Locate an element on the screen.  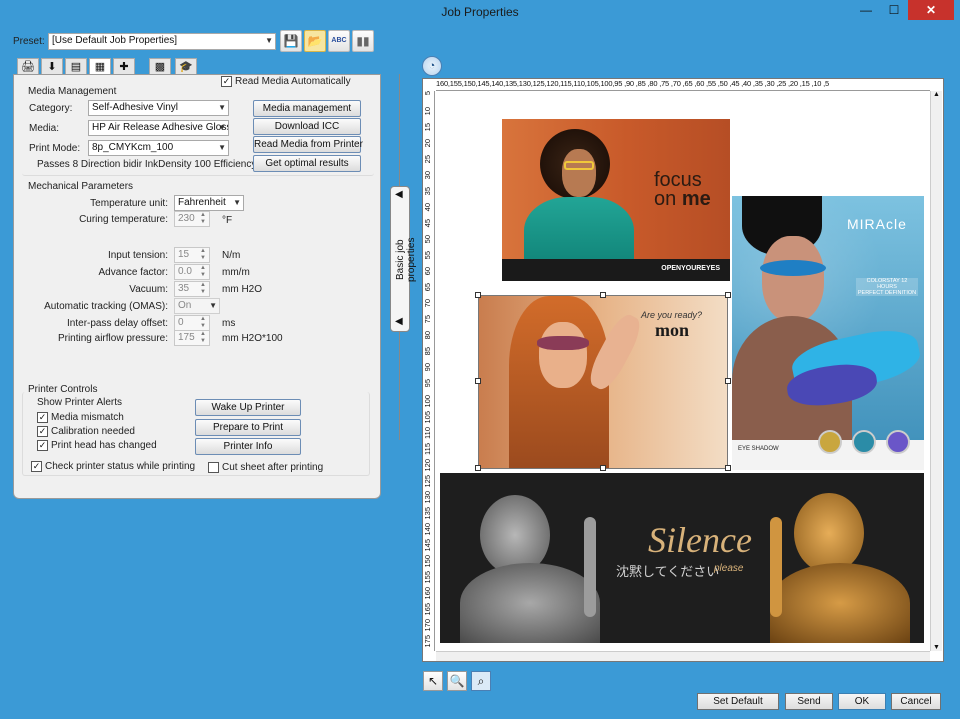
read-media-auto-checkbox: ✓ Read Media Automatically is located at coordinates (286, 81).